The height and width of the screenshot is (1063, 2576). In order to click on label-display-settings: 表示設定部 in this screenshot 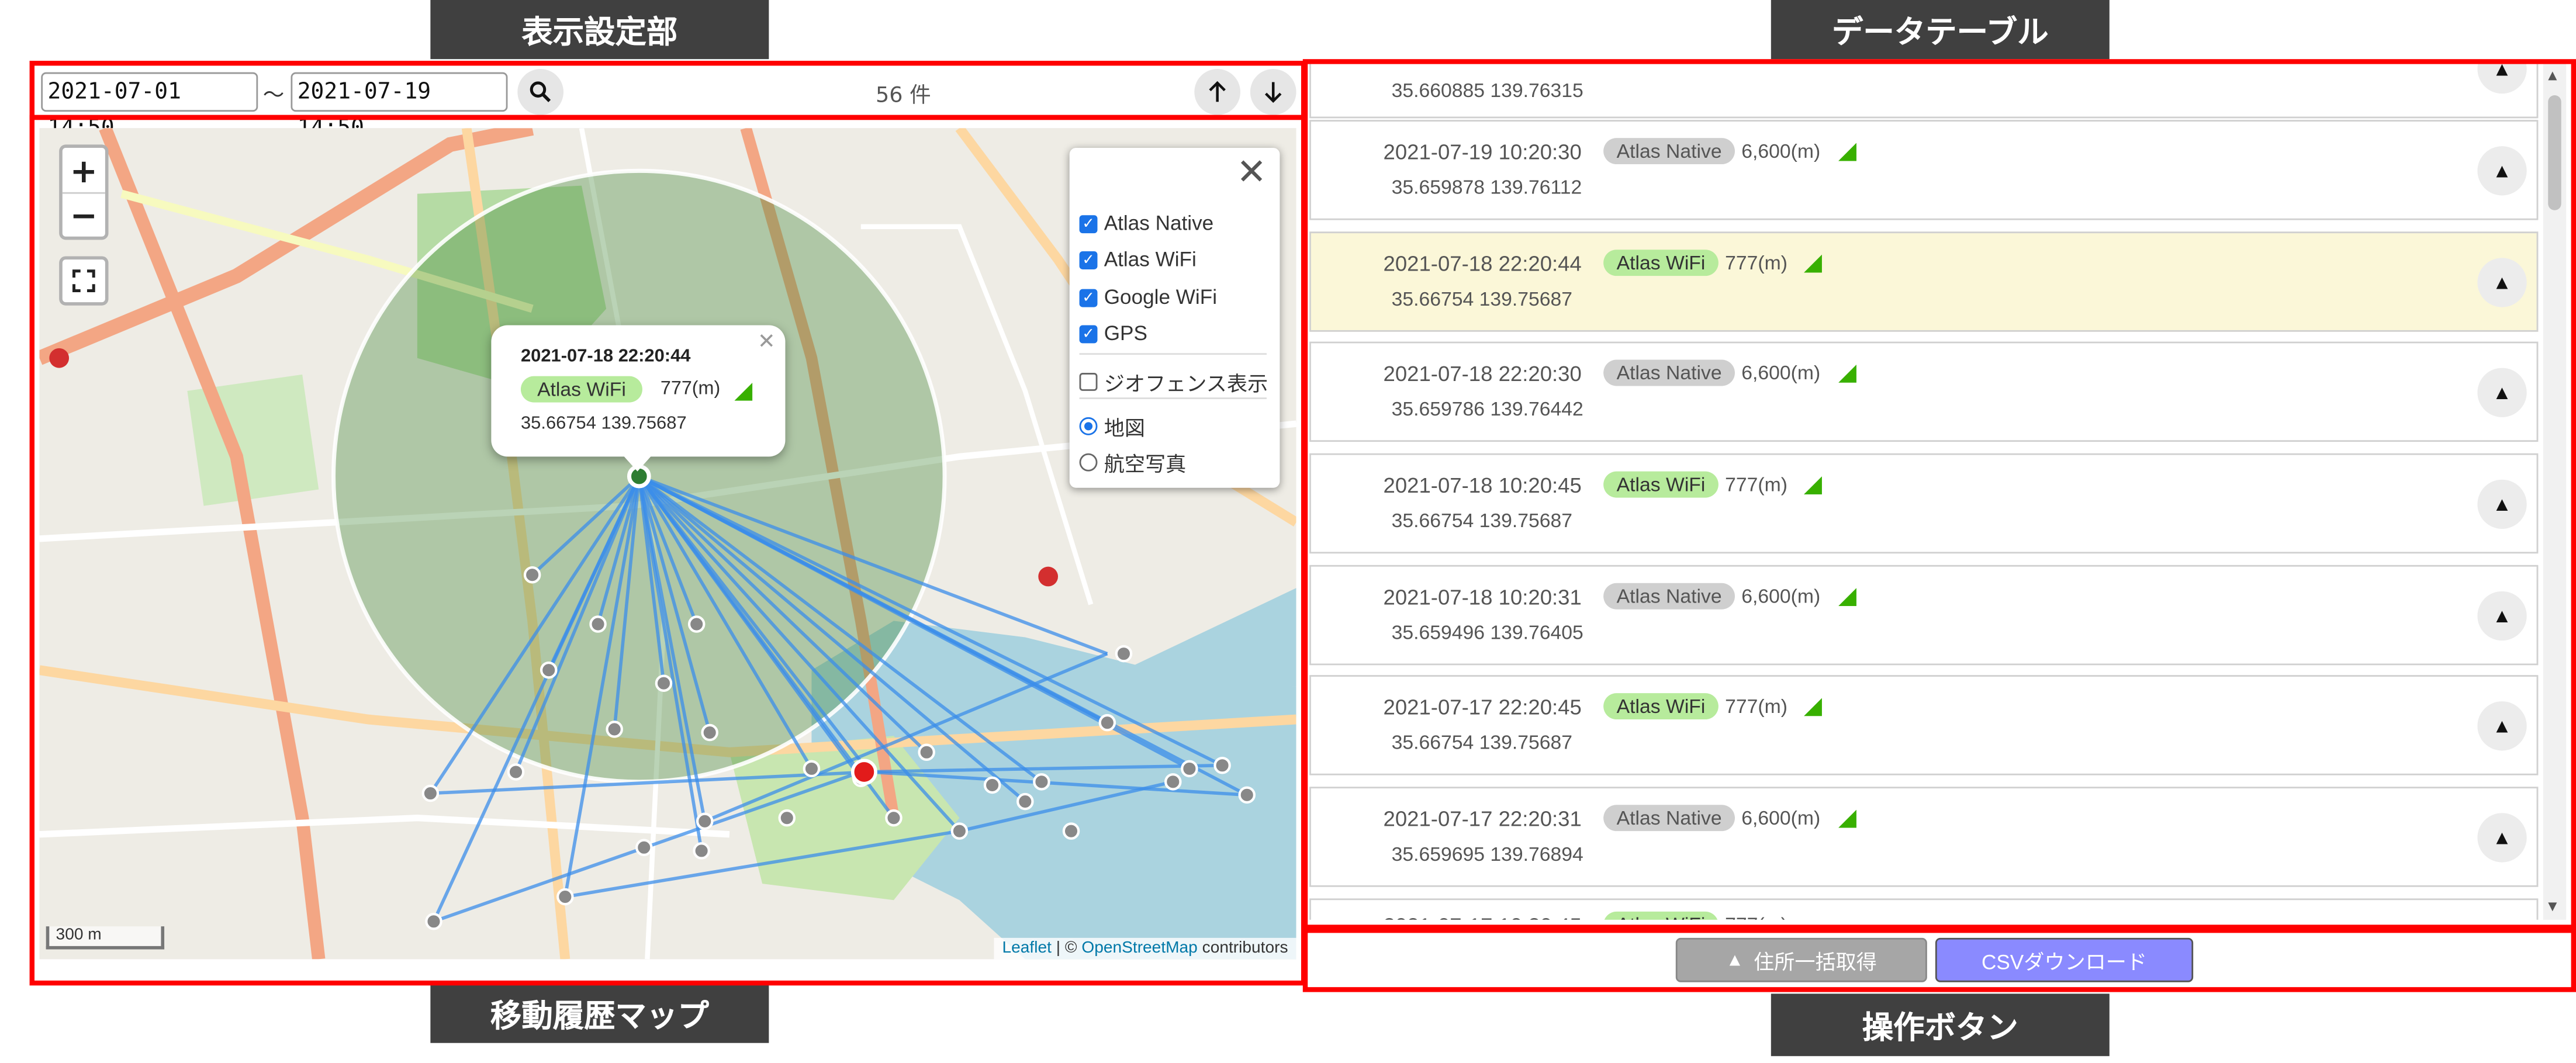, I will do `click(600, 30)`.